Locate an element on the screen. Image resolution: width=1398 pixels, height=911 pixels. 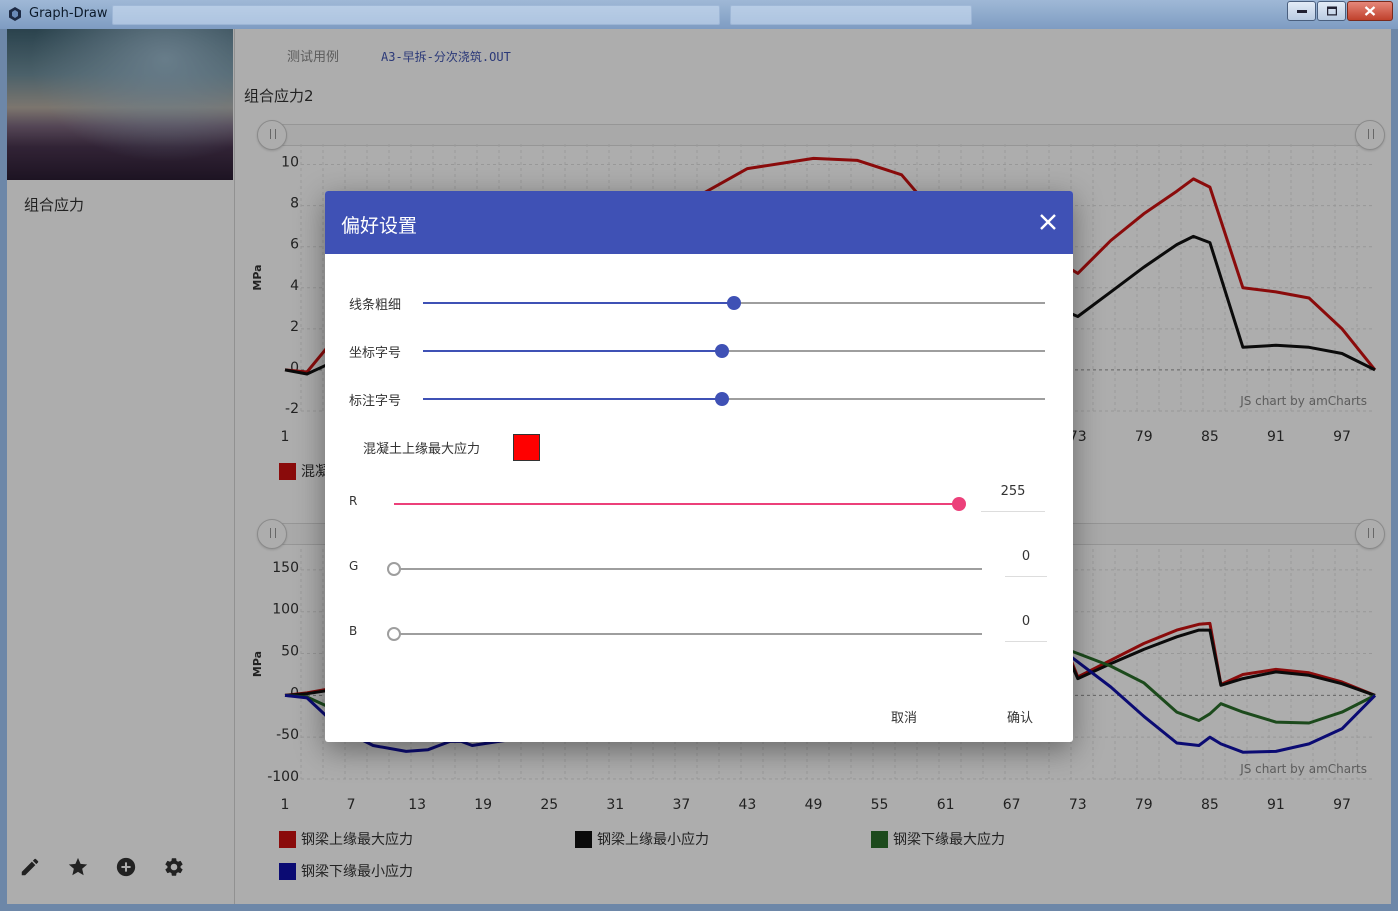
line-width-slider is located at coordinates (734, 303).